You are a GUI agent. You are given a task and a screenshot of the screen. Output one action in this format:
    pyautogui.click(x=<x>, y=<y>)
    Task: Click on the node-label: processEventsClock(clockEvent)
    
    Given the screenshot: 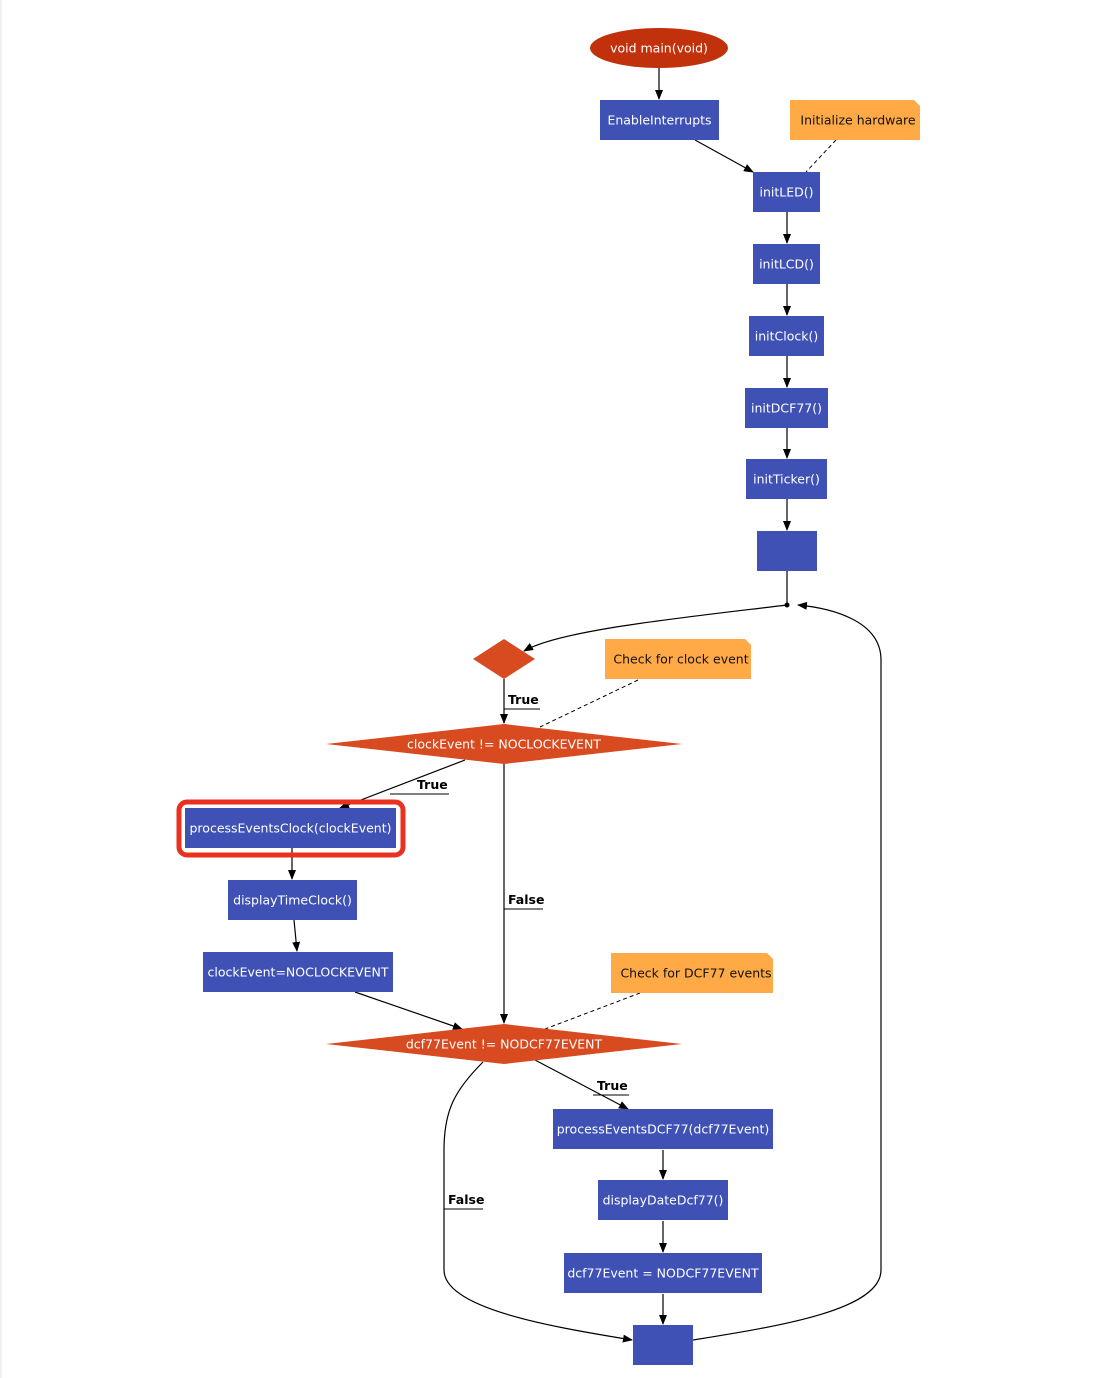 What is the action you would take?
    pyautogui.click(x=291, y=828)
    